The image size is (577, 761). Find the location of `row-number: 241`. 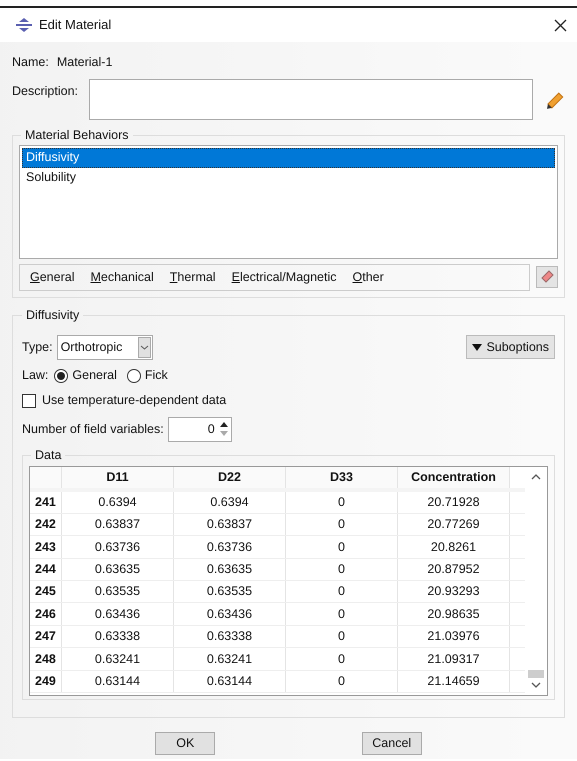

row-number: 241 is located at coordinates (46, 502).